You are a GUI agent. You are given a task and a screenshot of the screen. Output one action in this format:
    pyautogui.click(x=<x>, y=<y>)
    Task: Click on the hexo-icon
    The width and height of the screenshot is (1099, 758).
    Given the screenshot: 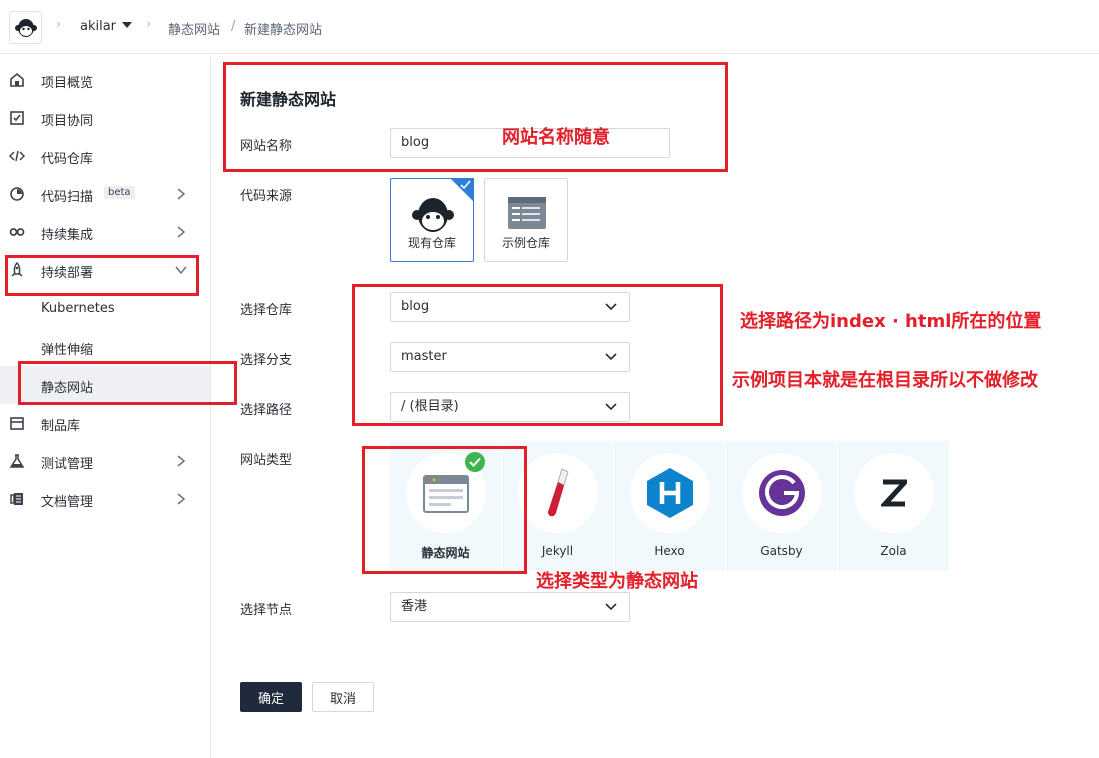 What is the action you would take?
    pyautogui.click(x=670, y=493)
    